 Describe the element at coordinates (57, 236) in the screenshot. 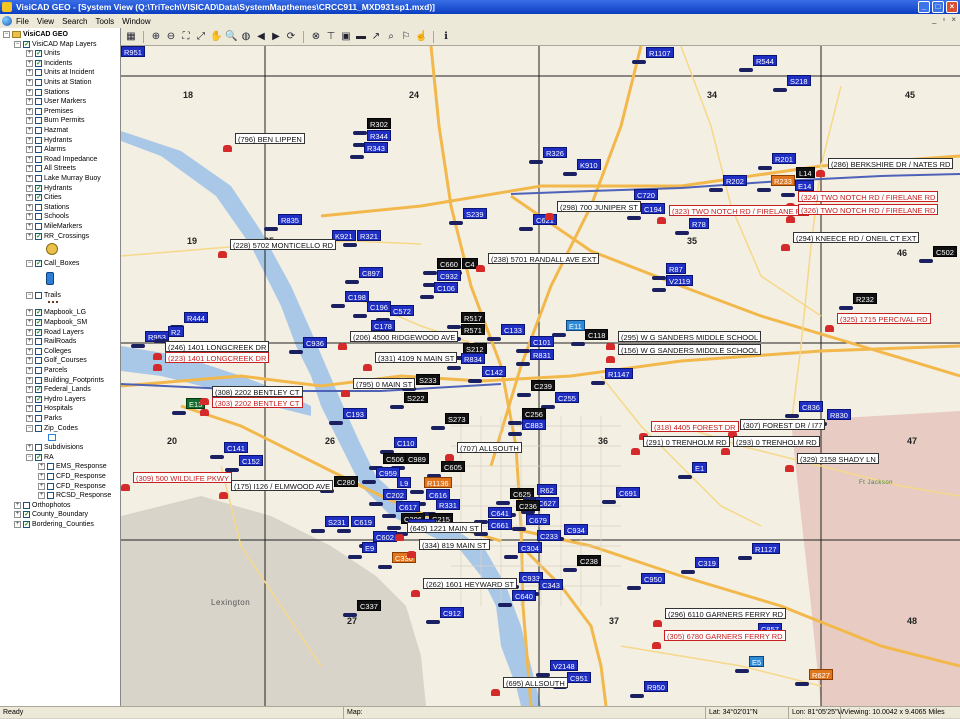

I see `tree-layer: + ✓ RR_Crossings` at that location.